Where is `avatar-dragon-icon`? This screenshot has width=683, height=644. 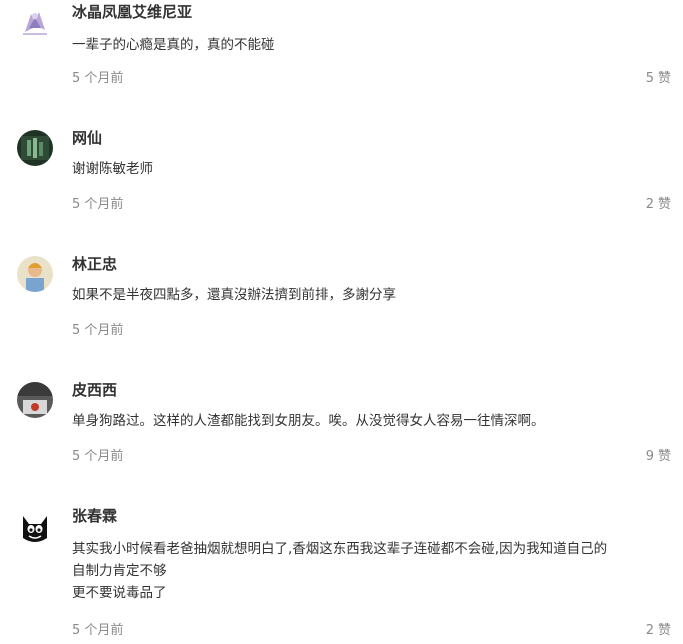 avatar-dragon-icon is located at coordinates (35, 22).